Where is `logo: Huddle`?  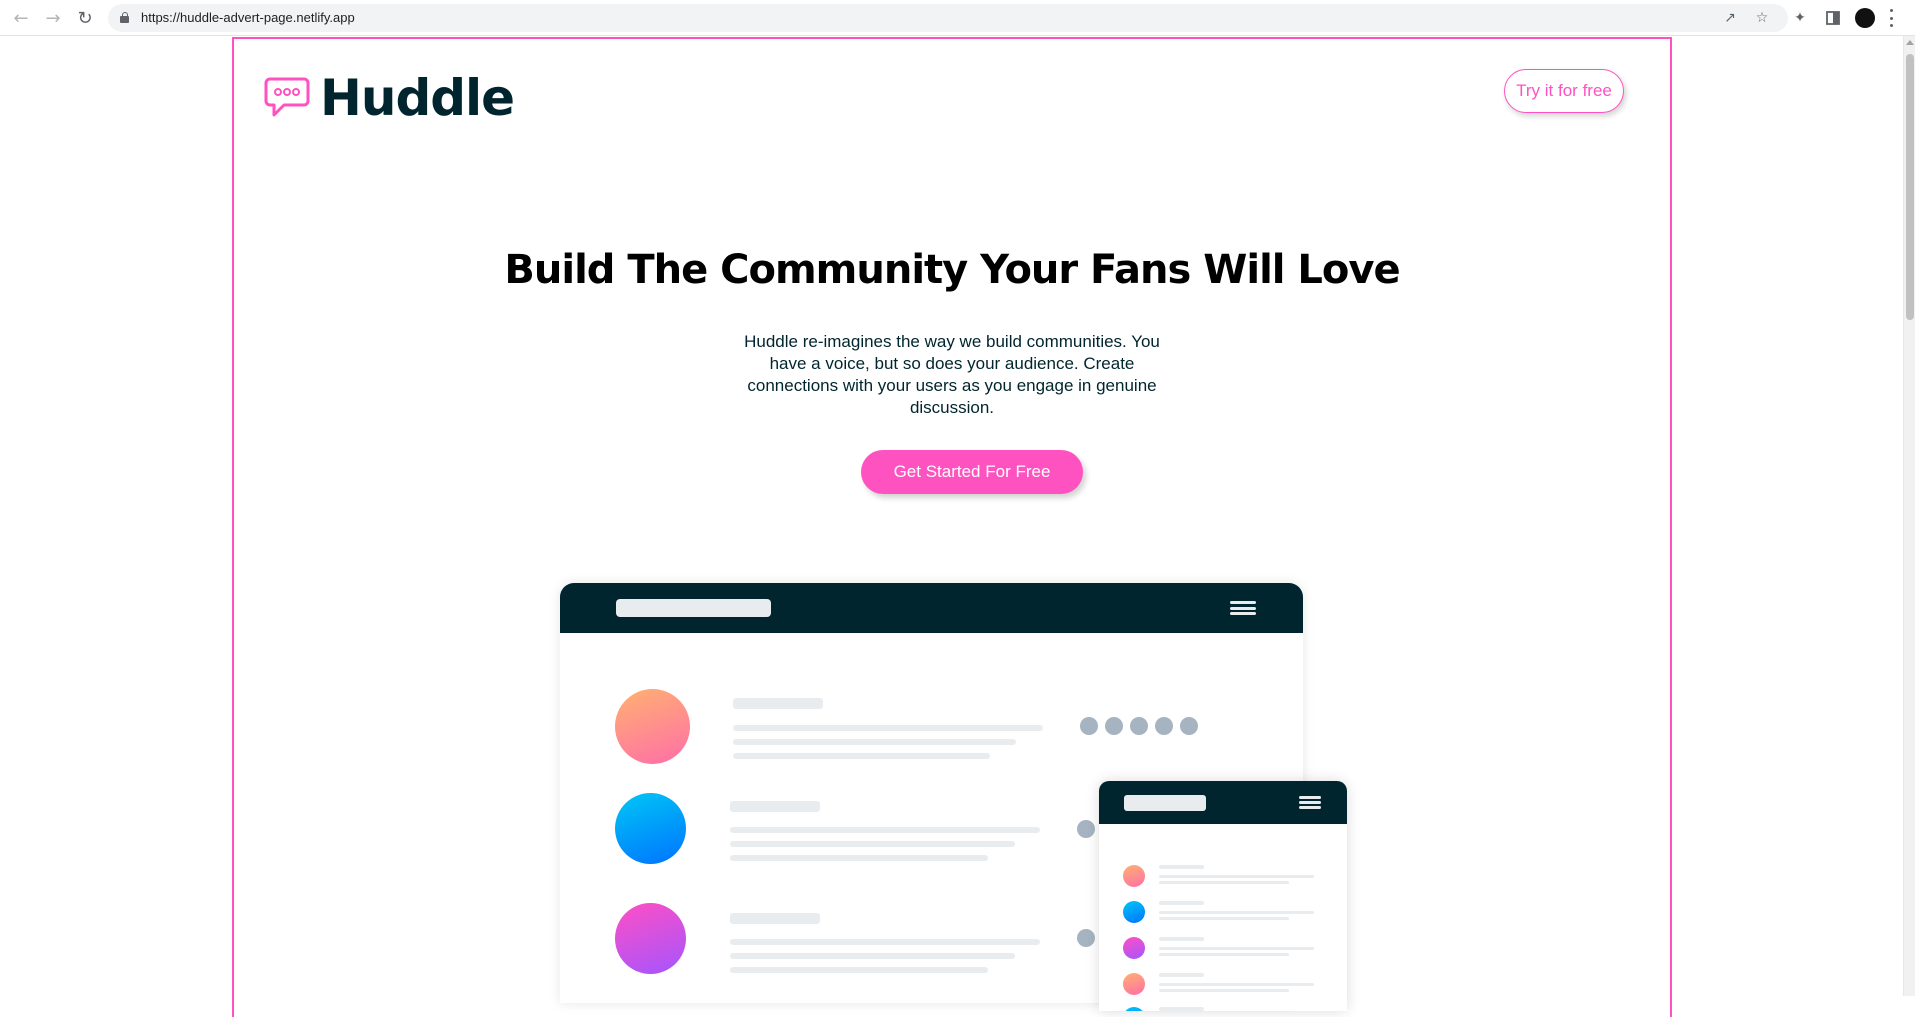
logo: Huddle is located at coordinates (389, 98).